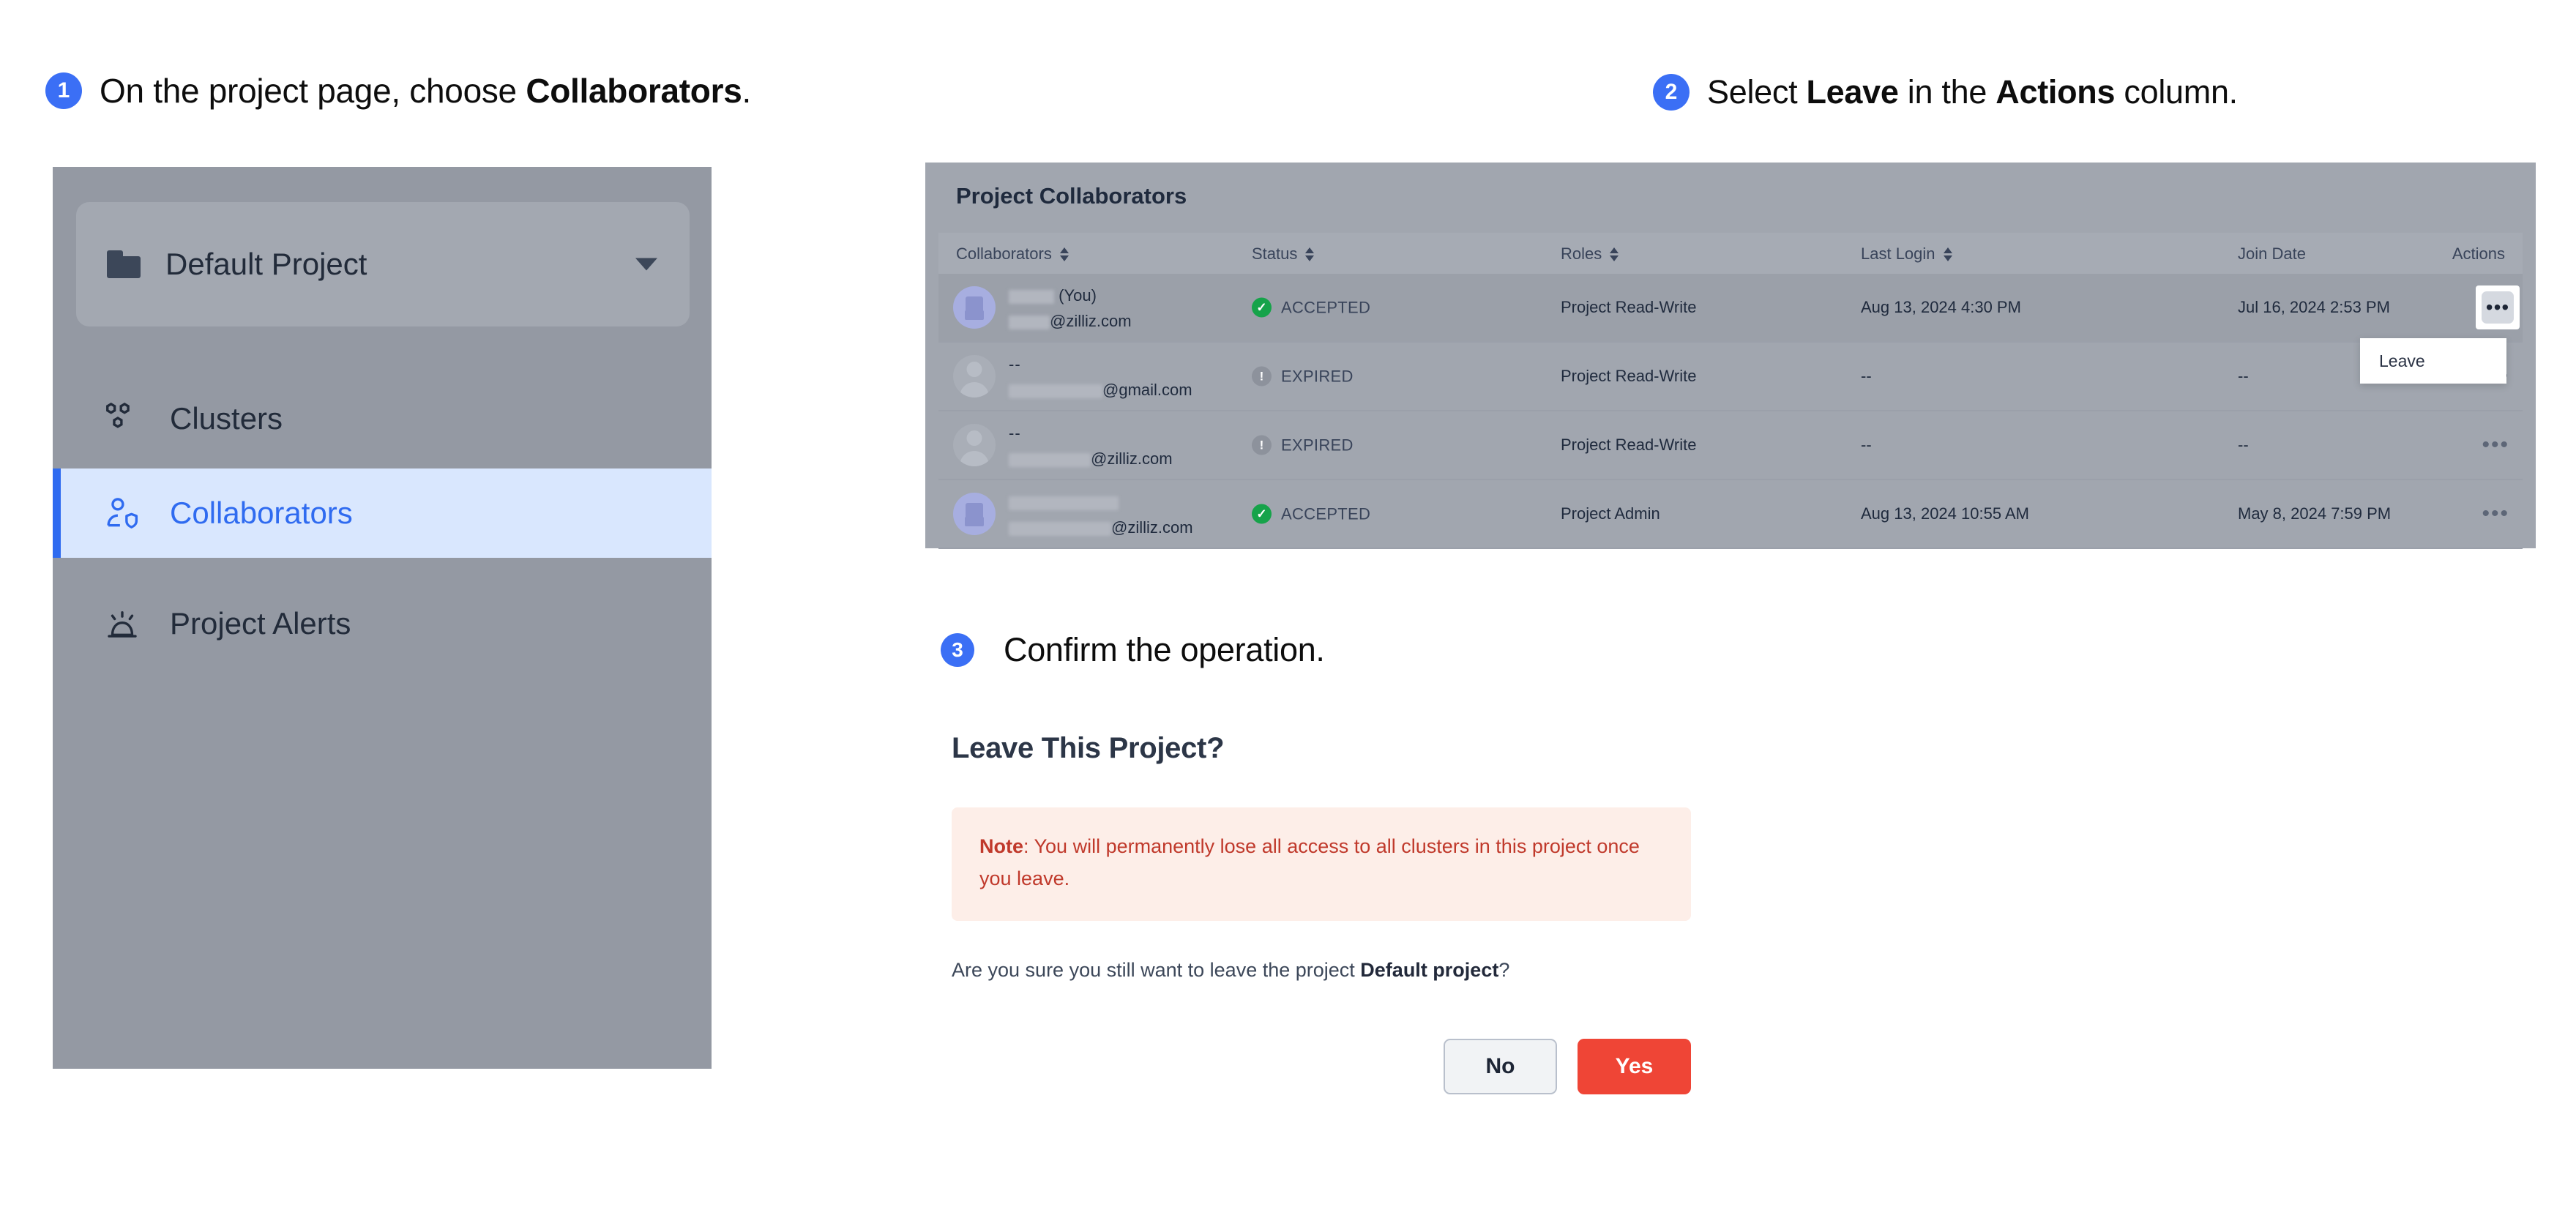 This screenshot has width=2576, height=1232. What do you see at coordinates (382, 418) in the screenshot?
I see `sidebar-item-clusters: Clusters` at bounding box center [382, 418].